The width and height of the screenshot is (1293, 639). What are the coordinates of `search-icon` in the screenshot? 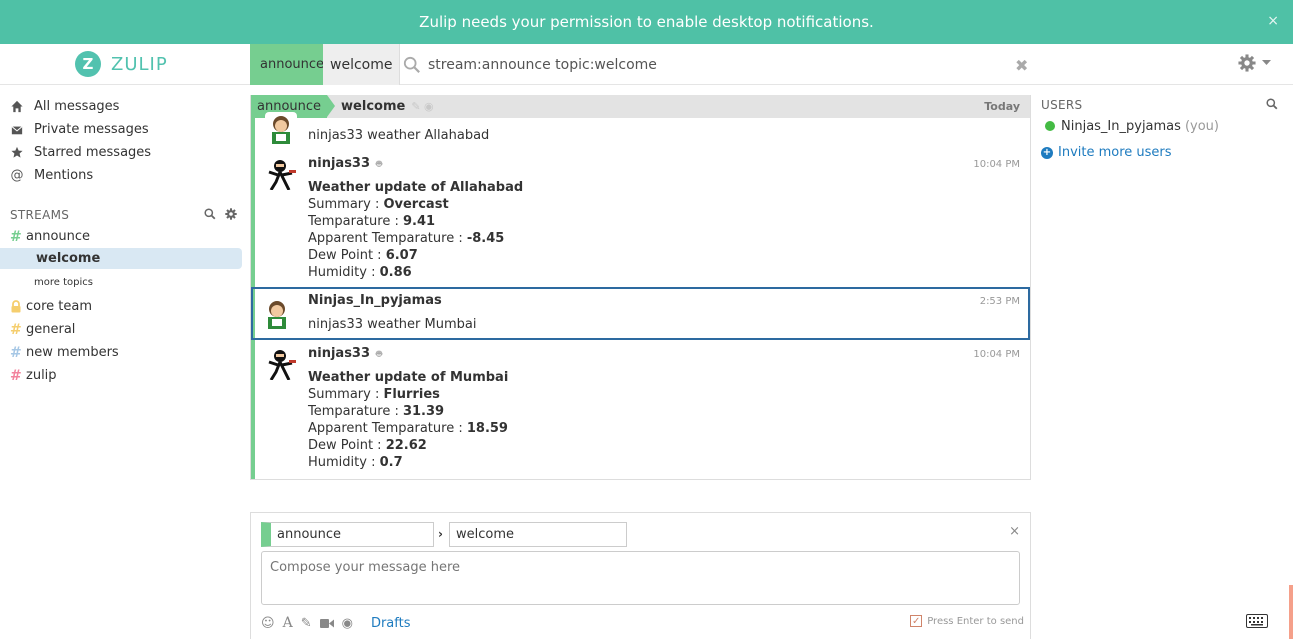 It's located at (412, 65).